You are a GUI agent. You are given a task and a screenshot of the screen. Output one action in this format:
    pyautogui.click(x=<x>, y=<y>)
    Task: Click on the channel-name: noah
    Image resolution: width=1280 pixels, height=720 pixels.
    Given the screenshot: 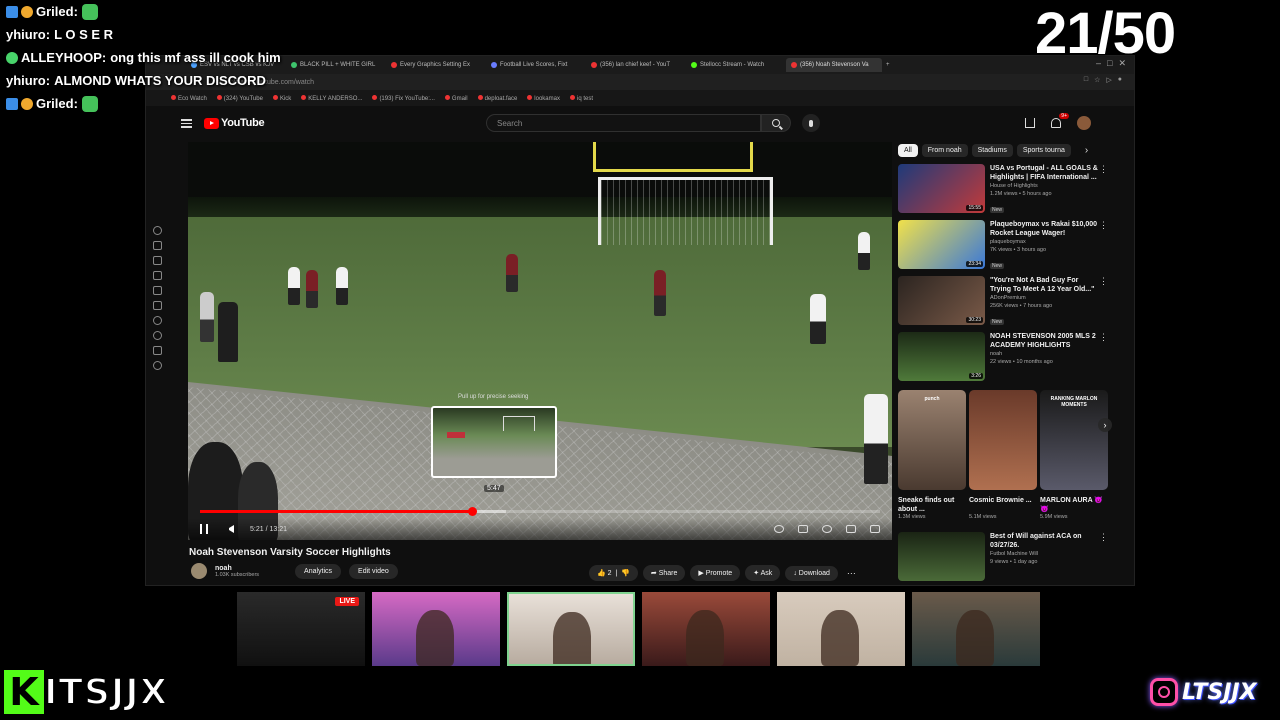 What is the action you would take?
    pyautogui.click(x=237, y=568)
    